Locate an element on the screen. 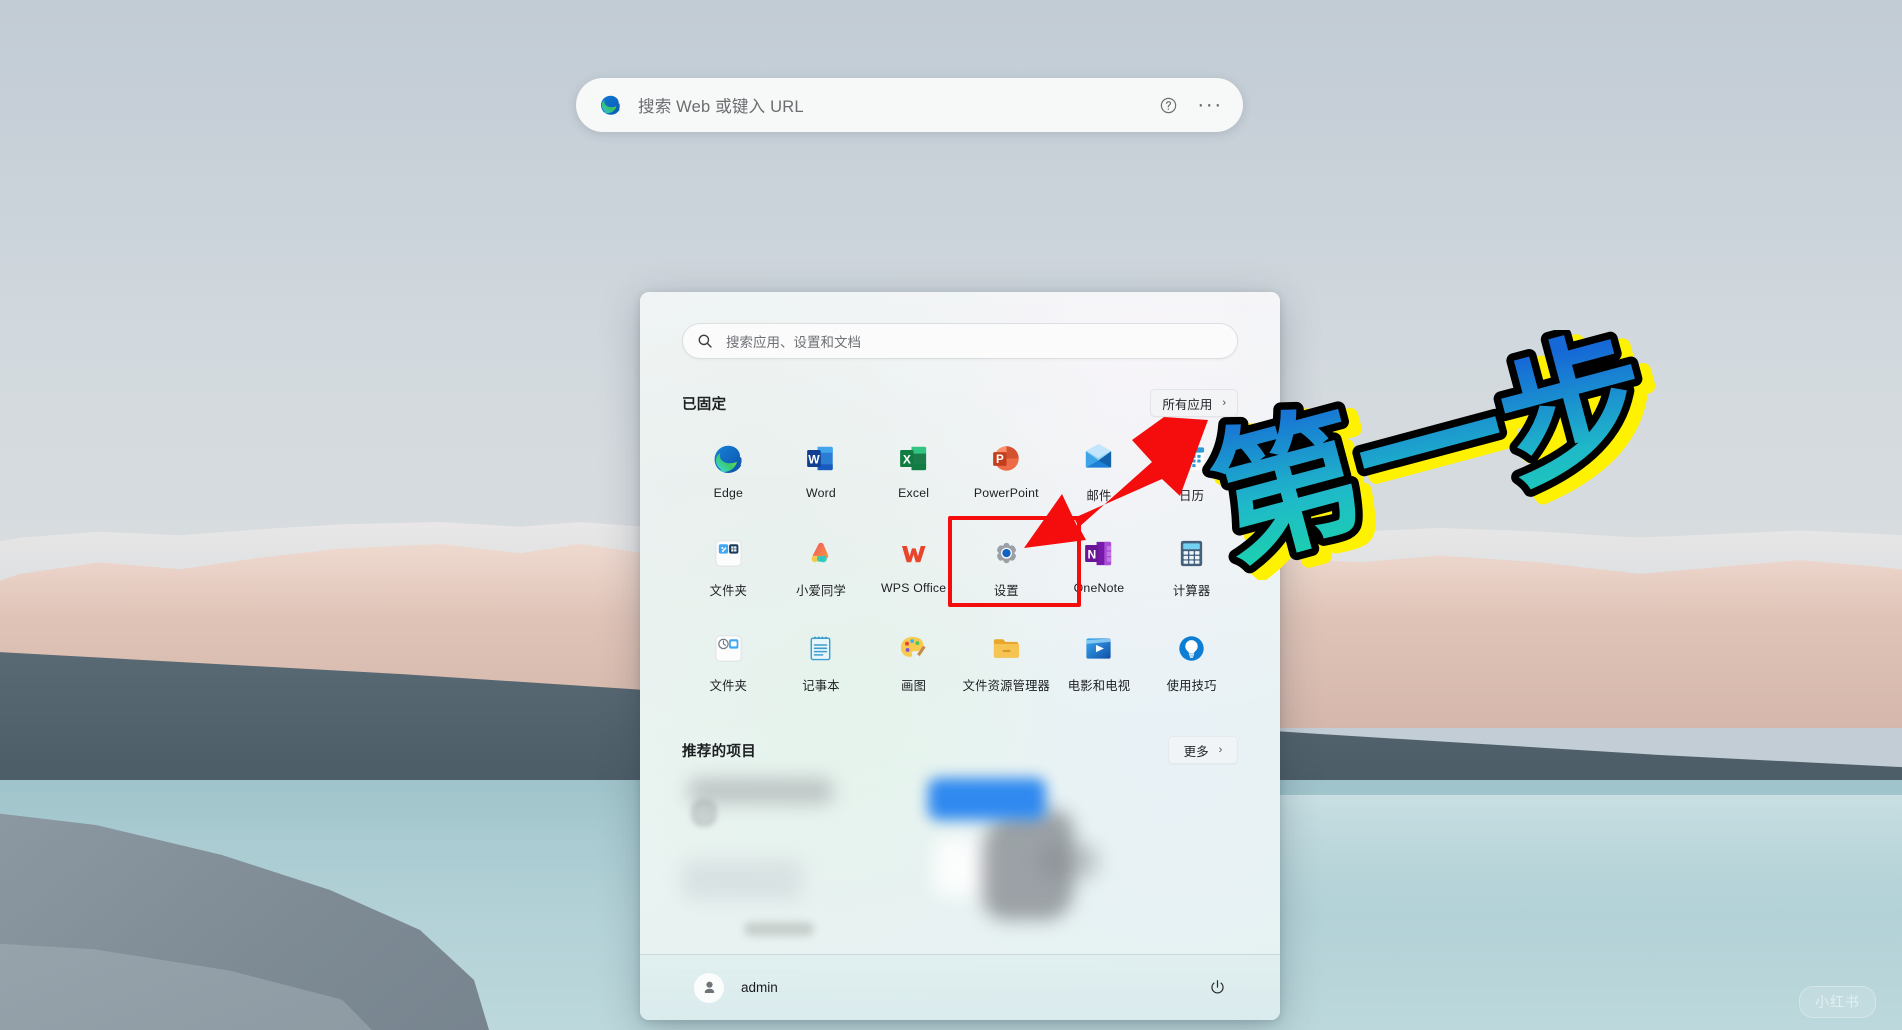 The image size is (1902, 1030). power-icon is located at coordinates (1217, 988).